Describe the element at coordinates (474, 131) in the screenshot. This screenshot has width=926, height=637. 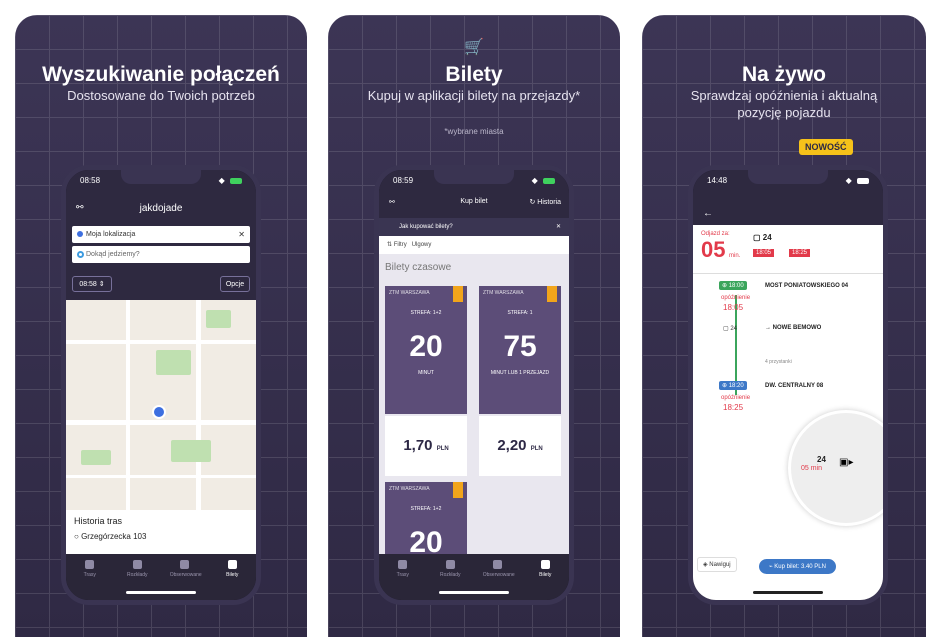
I see `footnote: *wybrane miasta` at that location.